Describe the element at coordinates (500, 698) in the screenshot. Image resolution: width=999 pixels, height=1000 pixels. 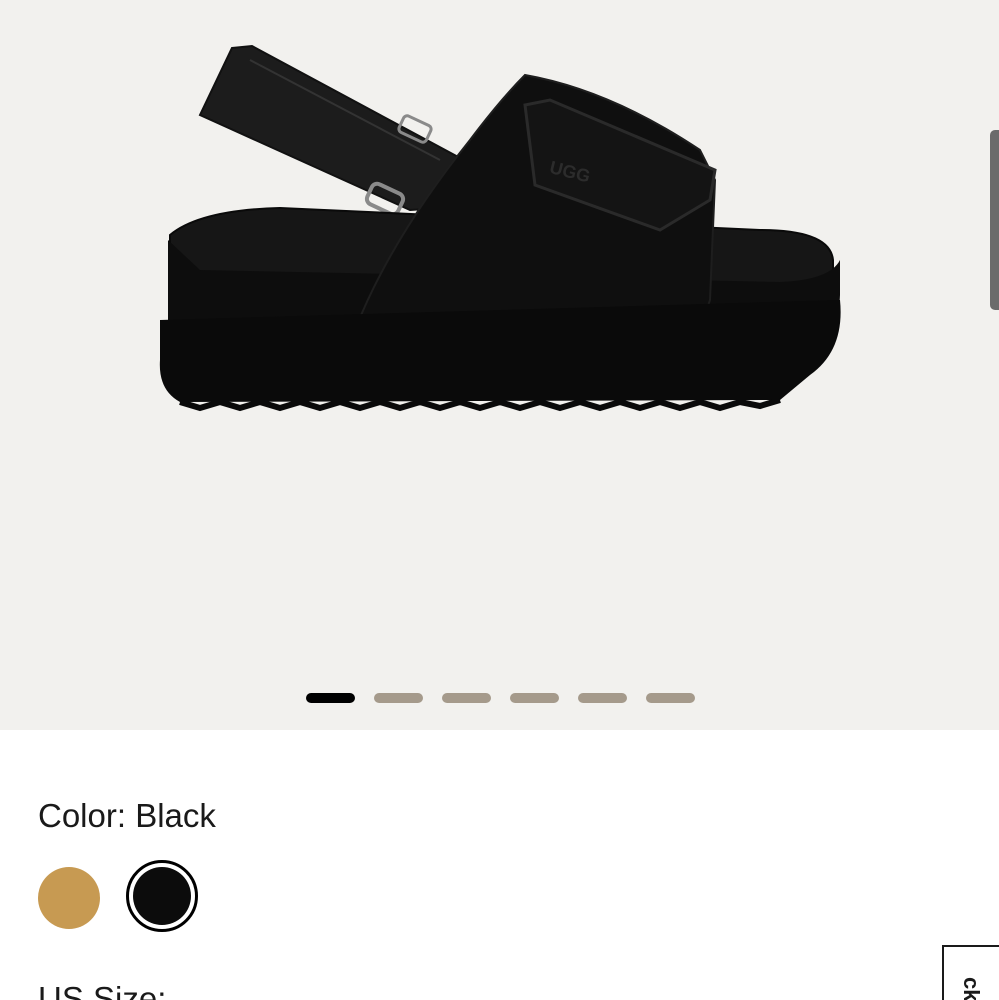
I see `gallery-pagination` at that location.